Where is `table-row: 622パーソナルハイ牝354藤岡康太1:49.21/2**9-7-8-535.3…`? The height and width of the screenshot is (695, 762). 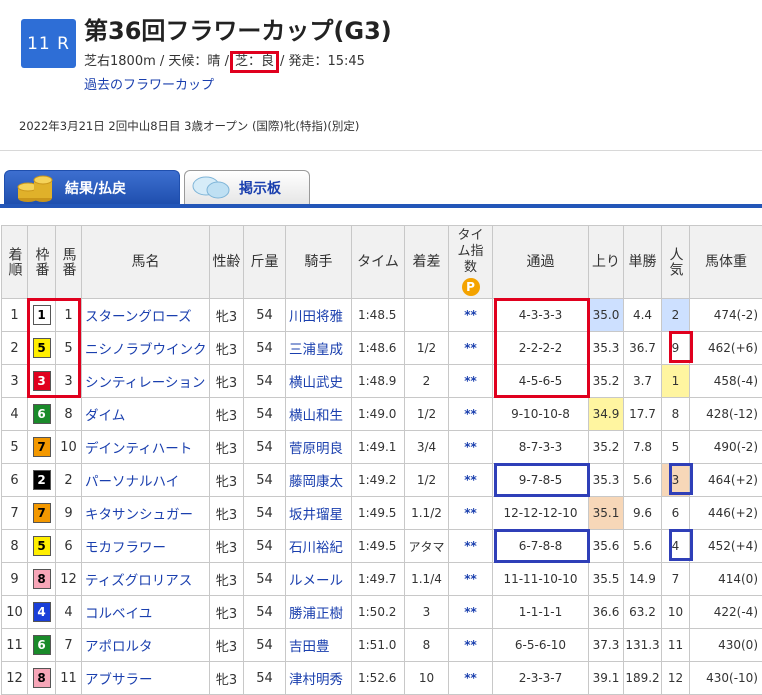
table-row: 622パーソナルハイ牝354藤岡康太1:49.21/2**9-7-8-535.3… is located at coordinates (382, 480).